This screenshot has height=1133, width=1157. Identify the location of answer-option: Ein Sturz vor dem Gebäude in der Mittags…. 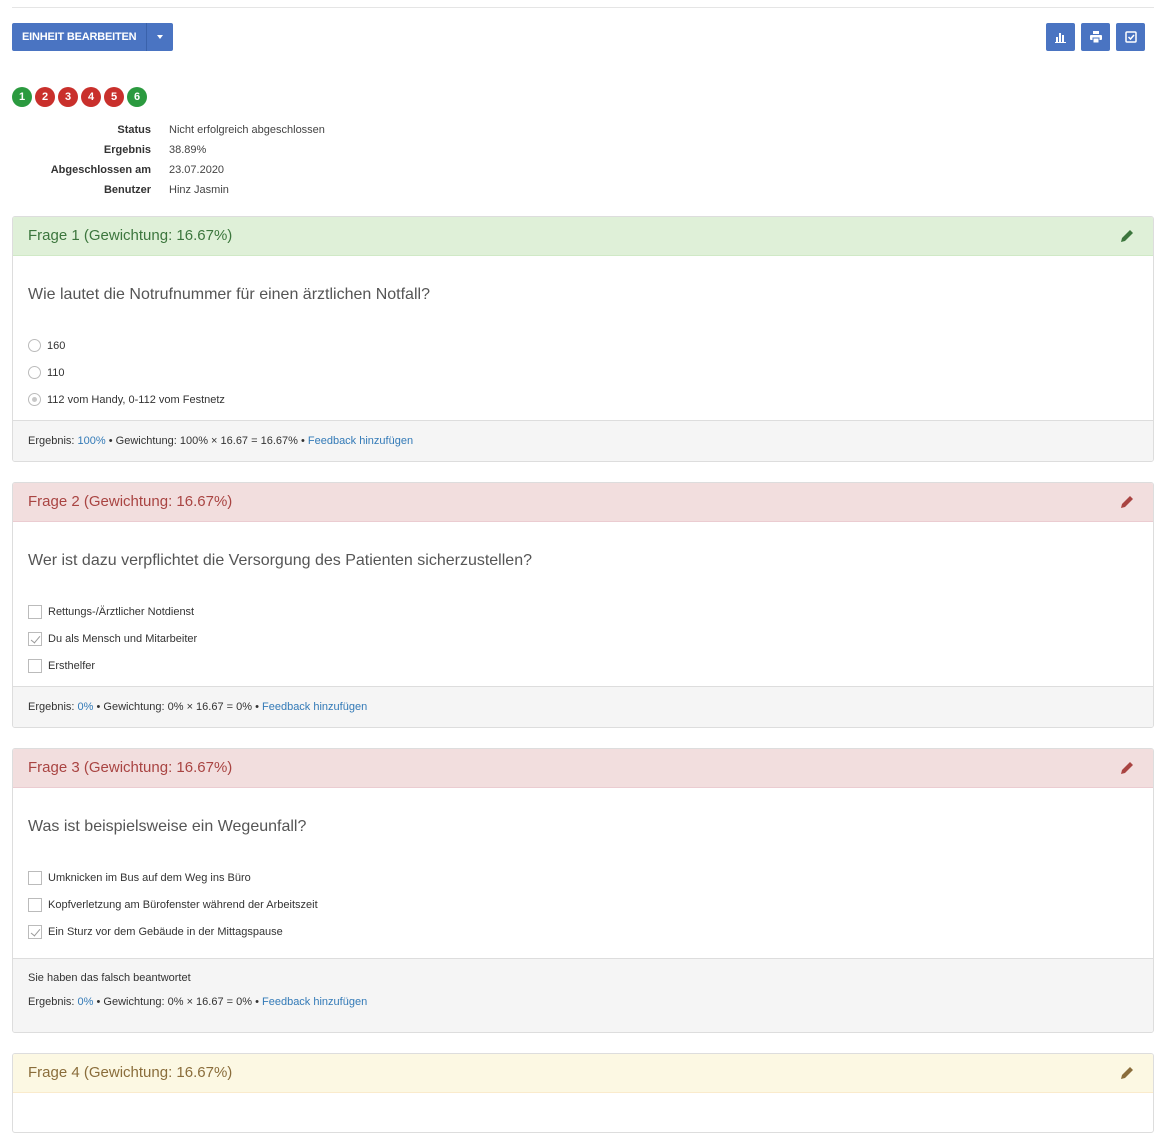
(583, 931).